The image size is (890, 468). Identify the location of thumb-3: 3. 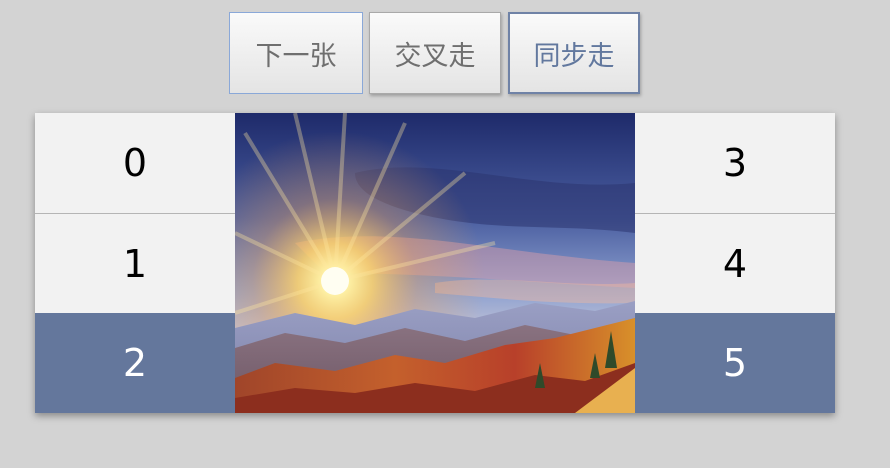
(735, 163).